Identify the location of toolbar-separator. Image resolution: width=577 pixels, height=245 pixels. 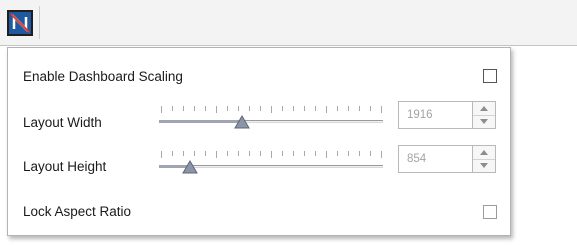
(39, 22).